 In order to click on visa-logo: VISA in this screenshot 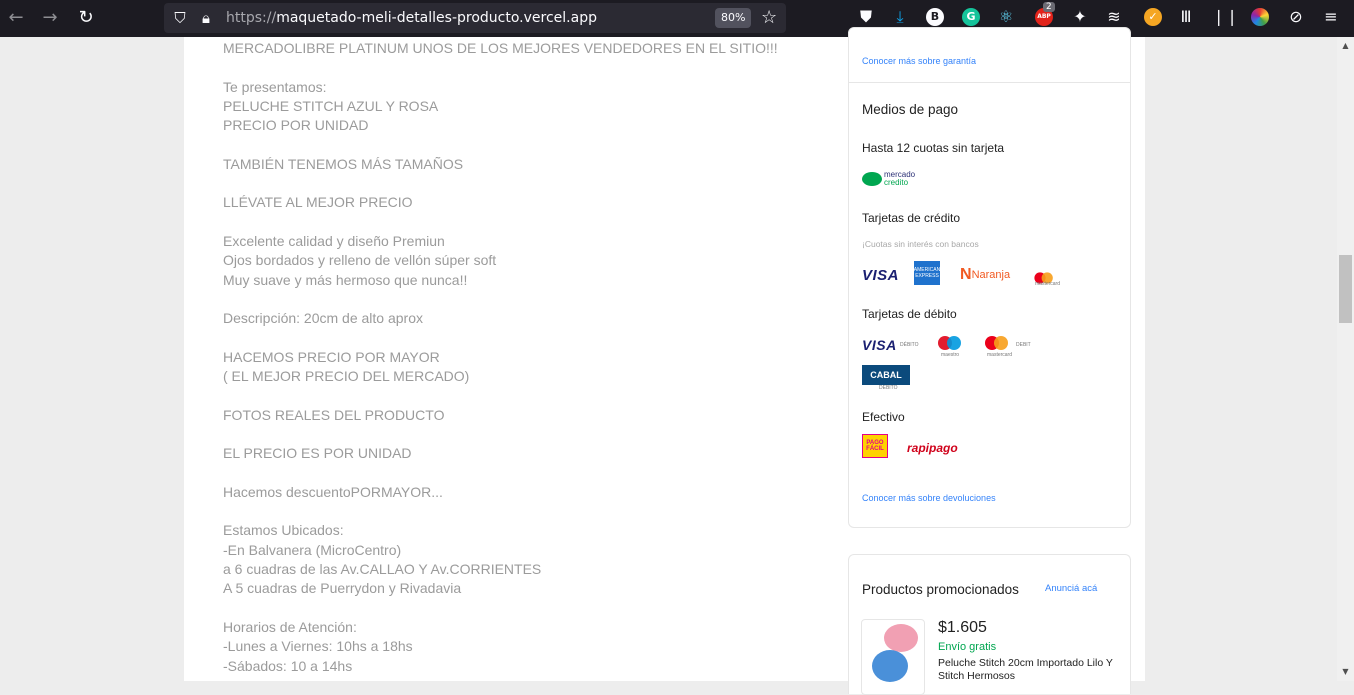, I will do `click(880, 275)`.